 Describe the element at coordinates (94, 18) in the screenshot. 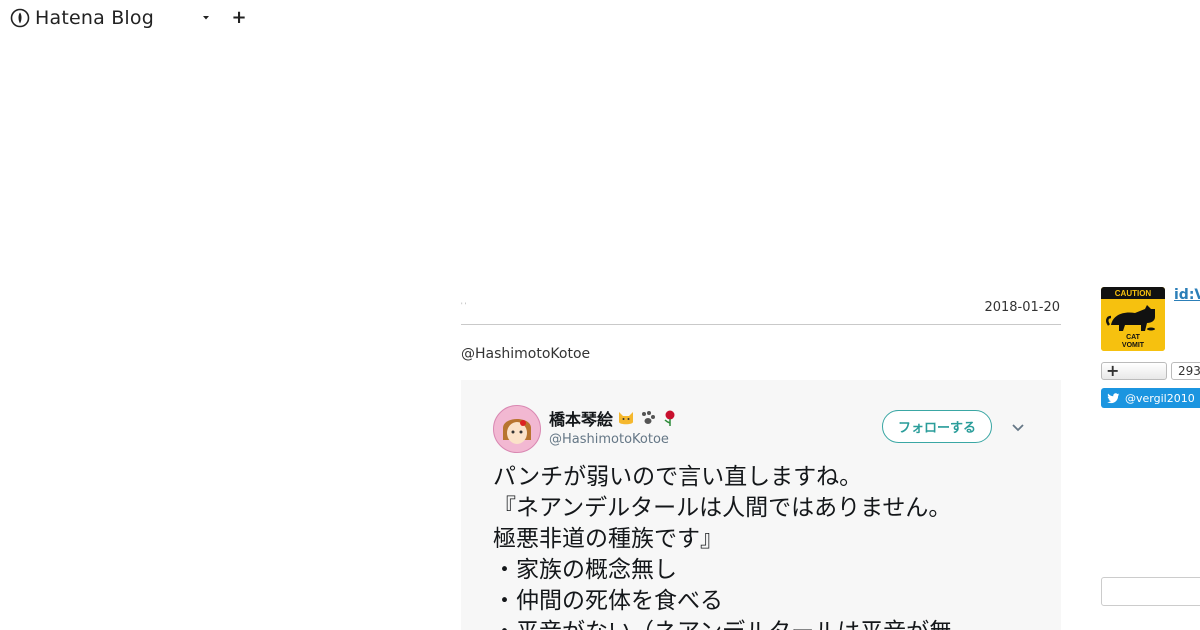

I see `brand-name: Hatena Blog` at that location.